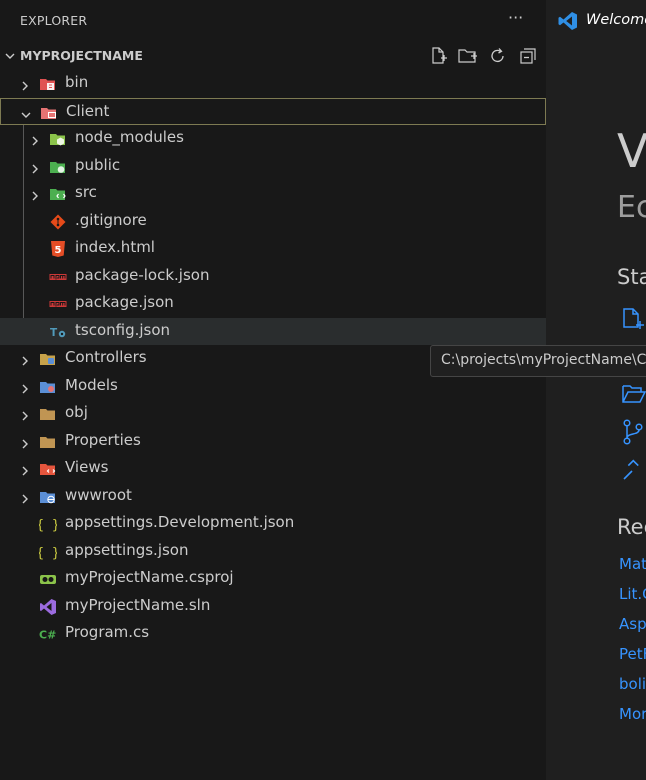 The image size is (646, 780). Describe the element at coordinates (98, 164) in the screenshot. I see `tree-item-label: public` at that location.